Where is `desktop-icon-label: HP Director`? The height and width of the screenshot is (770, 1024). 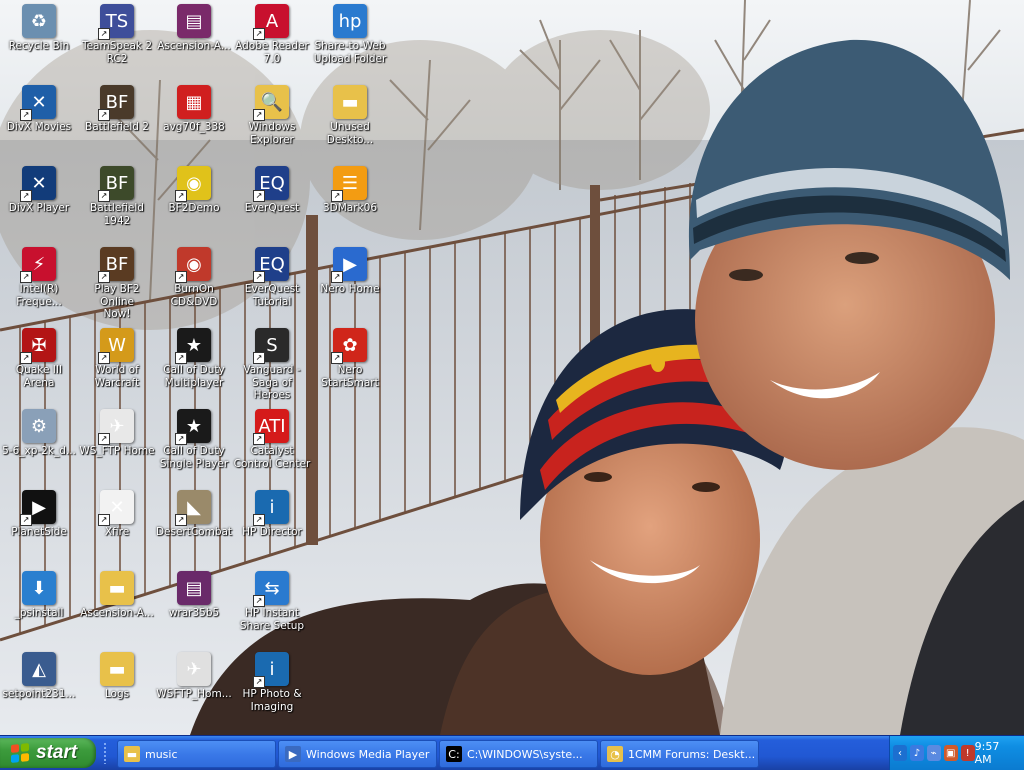
desktop-icon-label: HP Director is located at coordinates (272, 532).